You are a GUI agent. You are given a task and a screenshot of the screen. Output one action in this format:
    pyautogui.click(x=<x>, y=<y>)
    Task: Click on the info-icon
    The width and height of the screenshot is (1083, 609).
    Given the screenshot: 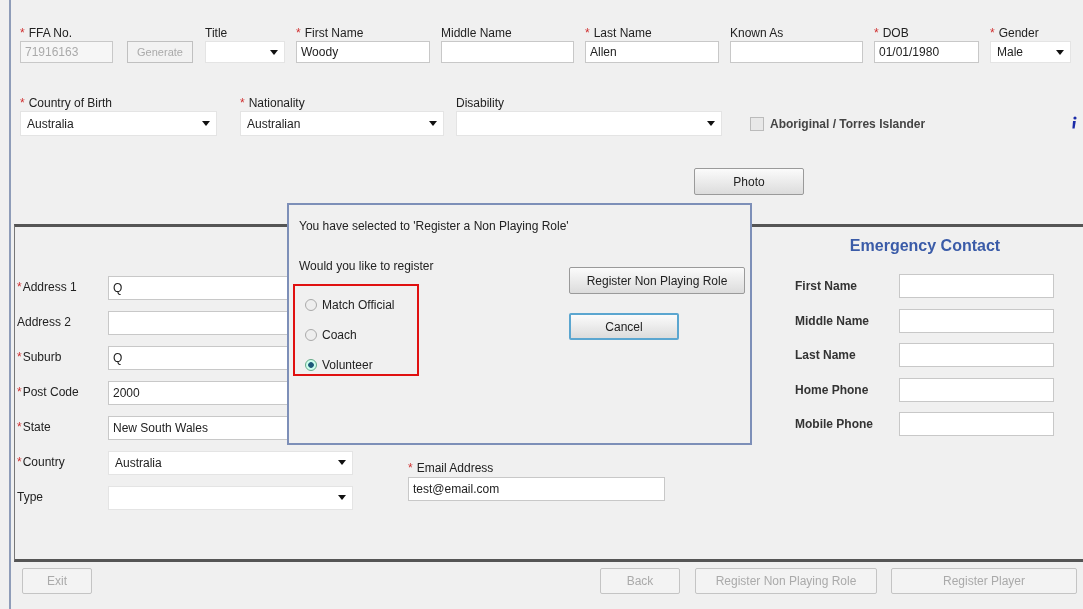 What is the action you would take?
    pyautogui.click(x=1074, y=123)
    